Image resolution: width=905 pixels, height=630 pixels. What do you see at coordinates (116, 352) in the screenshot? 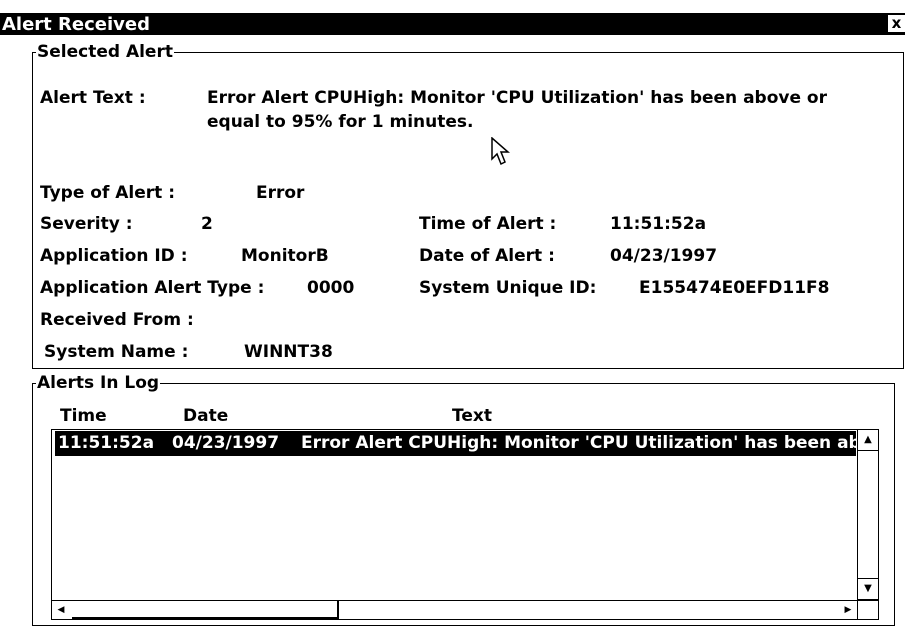
I see `system-name-label: System Name :` at bounding box center [116, 352].